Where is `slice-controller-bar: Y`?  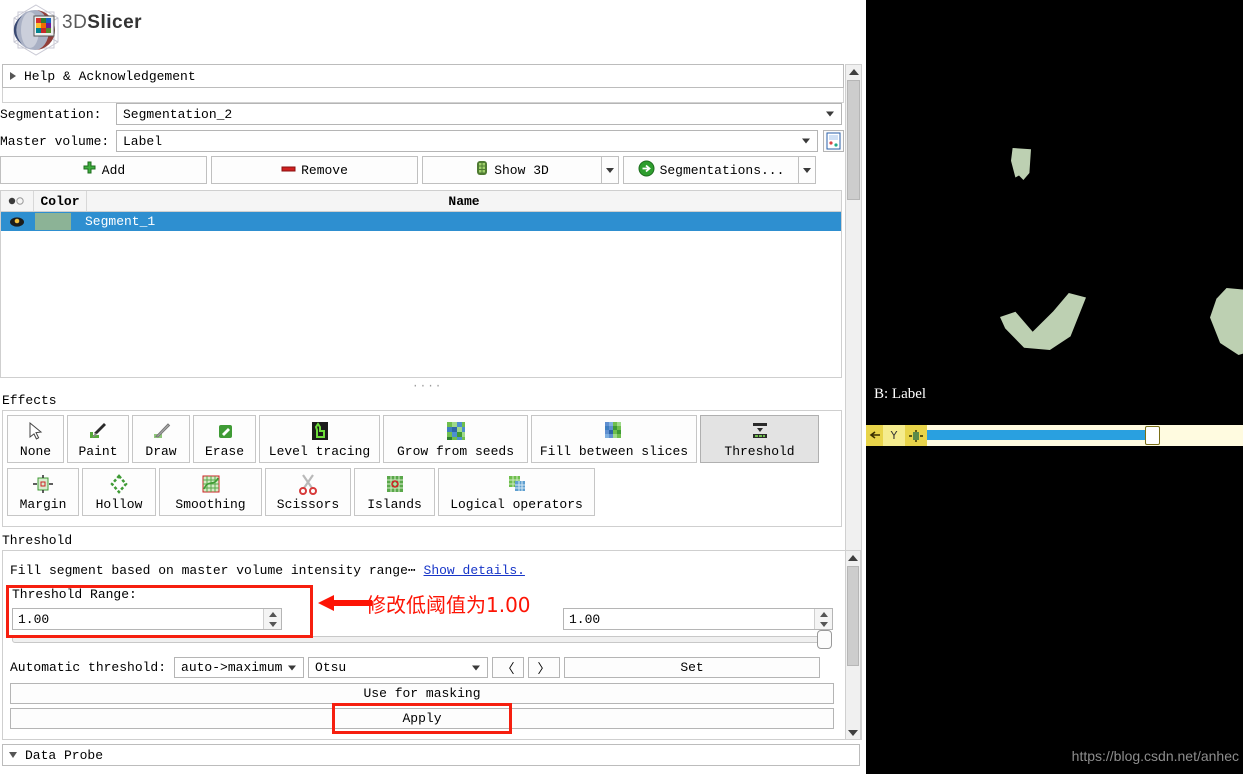 slice-controller-bar: Y is located at coordinates (1054, 435).